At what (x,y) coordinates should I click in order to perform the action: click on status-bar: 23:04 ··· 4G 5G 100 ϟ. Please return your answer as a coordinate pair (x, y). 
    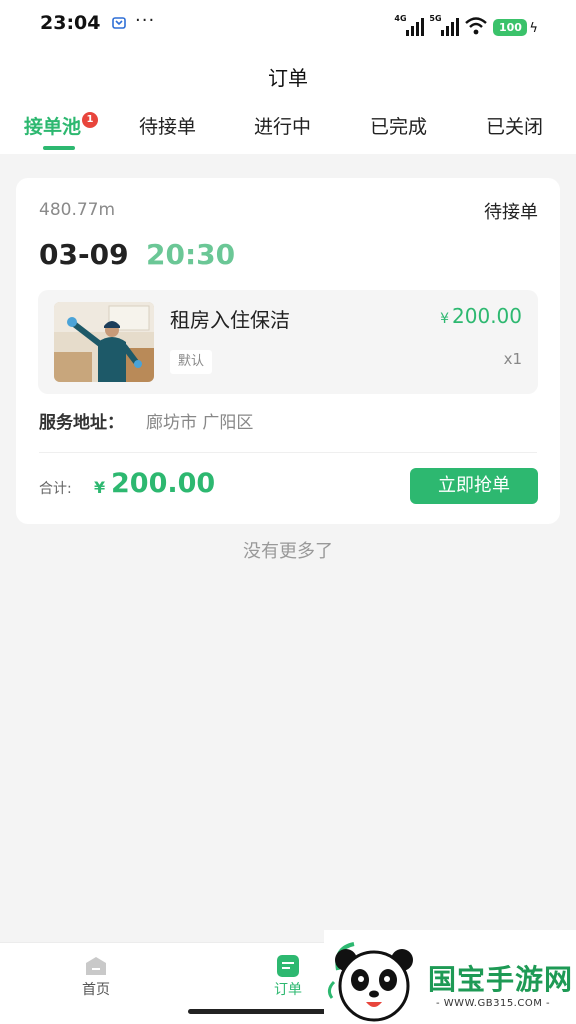
    Looking at the image, I should click on (288, 26).